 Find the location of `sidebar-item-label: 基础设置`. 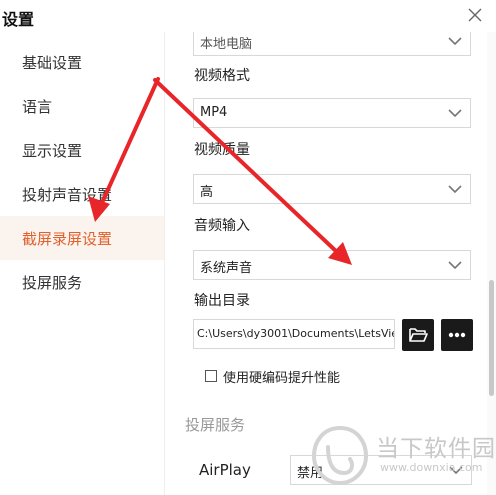

sidebar-item-label: 基础设置 is located at coordinates (52, 63).